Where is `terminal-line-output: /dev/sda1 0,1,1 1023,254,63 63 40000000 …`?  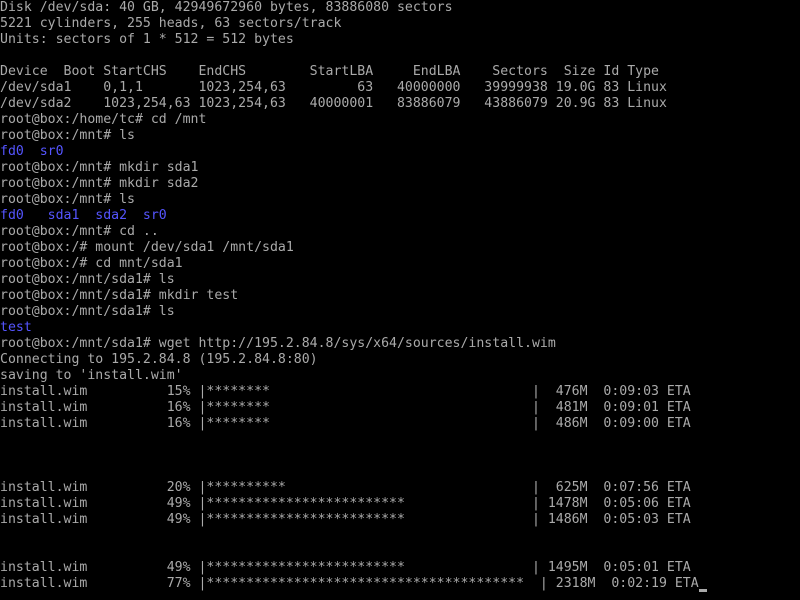 terminal-line-output: /dev/sda1 0,1,1 1023,254,63 63 40000000 … is located at coordinates (400, 88).